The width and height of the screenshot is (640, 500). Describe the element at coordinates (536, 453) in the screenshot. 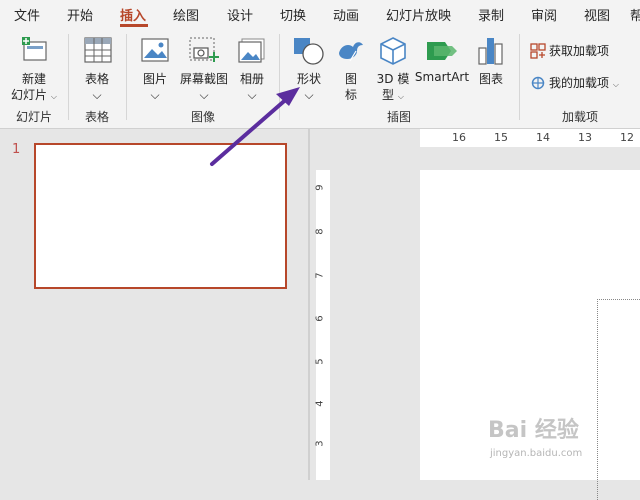

I see `watermark-url: jingyan.baidu.com` at that location.